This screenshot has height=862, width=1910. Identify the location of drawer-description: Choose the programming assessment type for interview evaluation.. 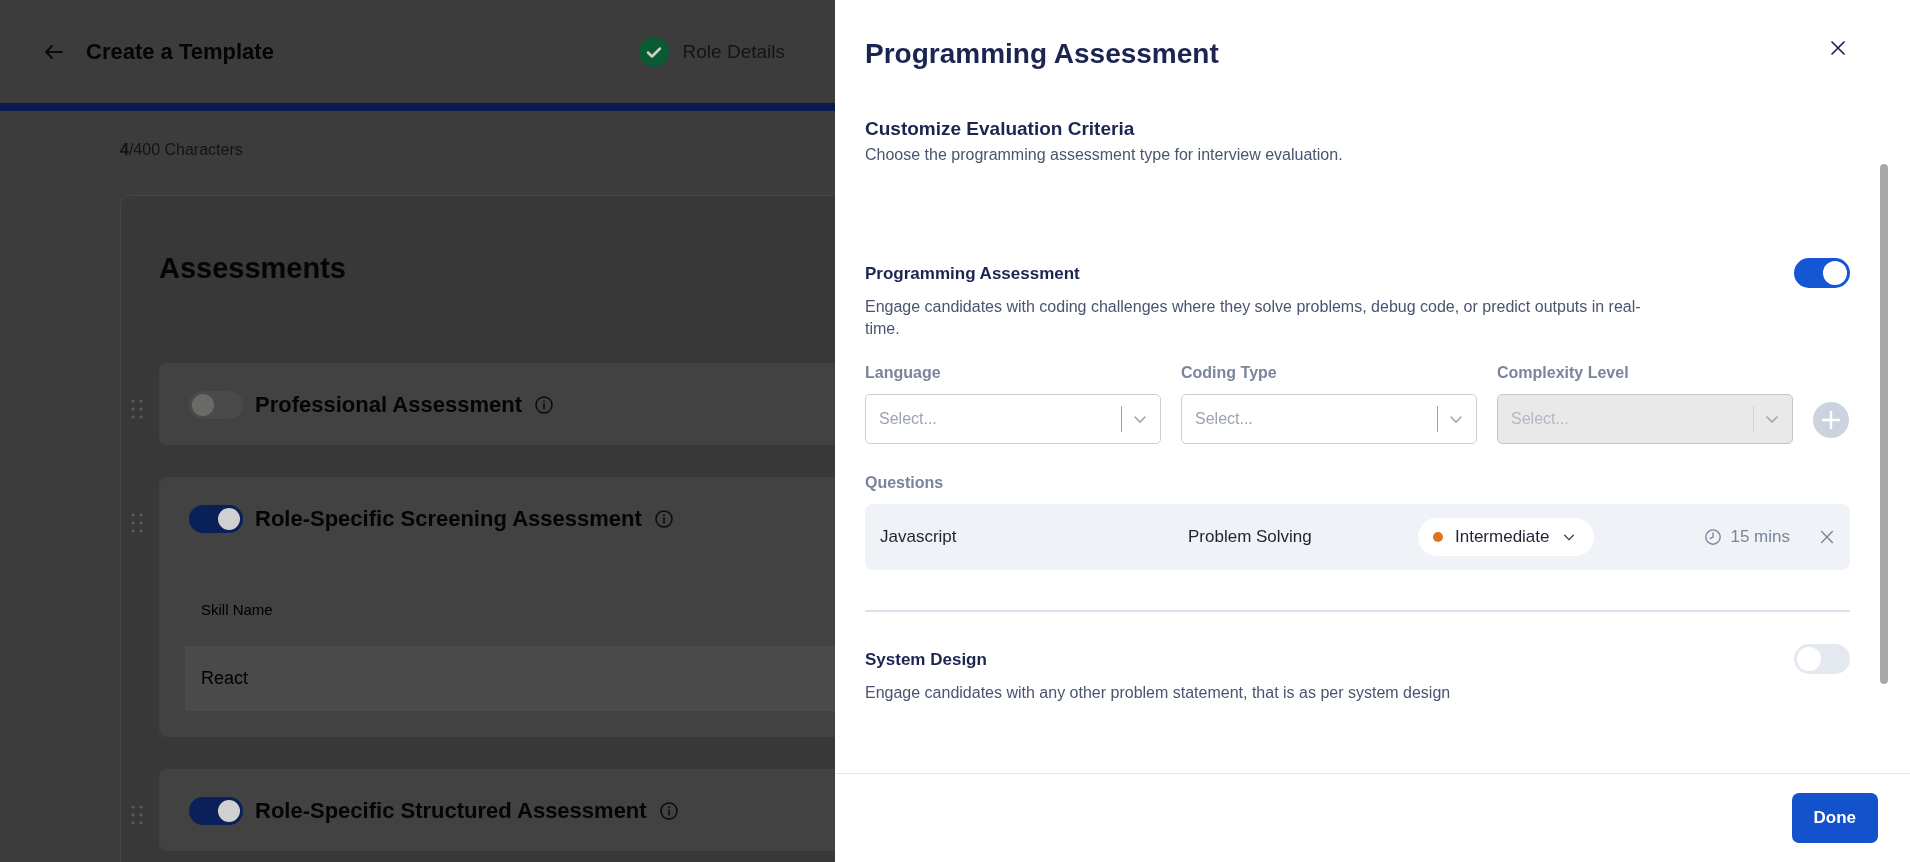
(1104, 155).